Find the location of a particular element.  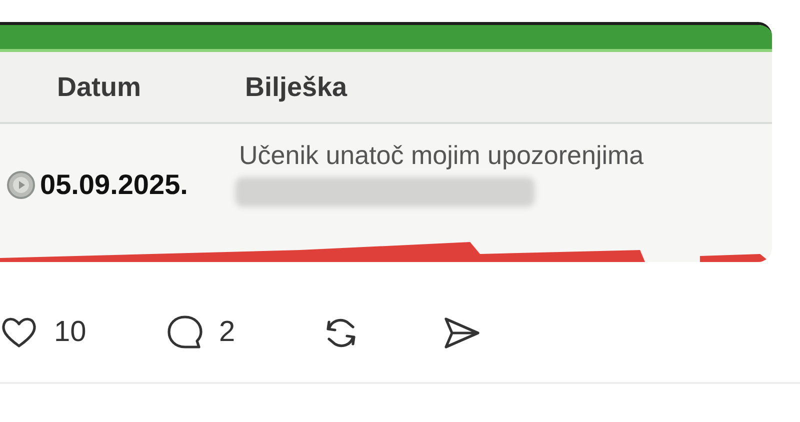

like-count: 10 is located at coordinates (70, 332).